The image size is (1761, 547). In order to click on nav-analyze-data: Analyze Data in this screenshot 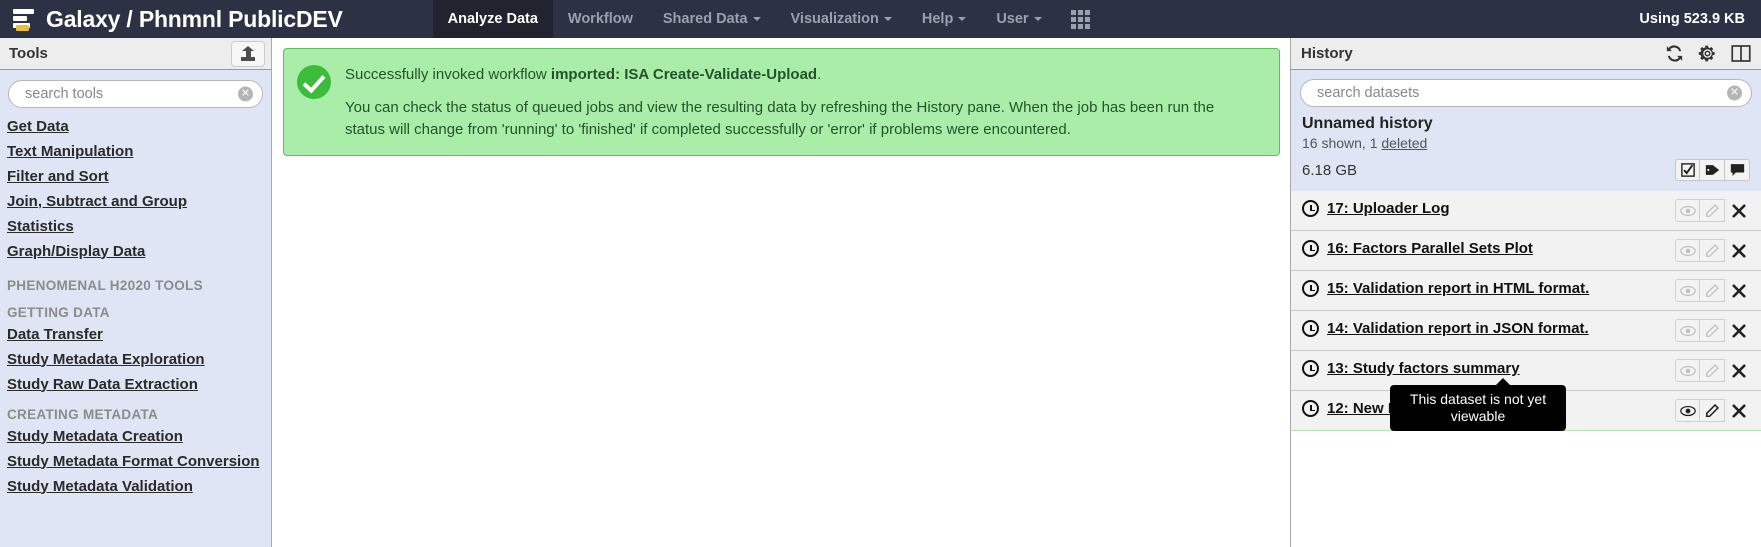, I will do `click(492, 19)`.